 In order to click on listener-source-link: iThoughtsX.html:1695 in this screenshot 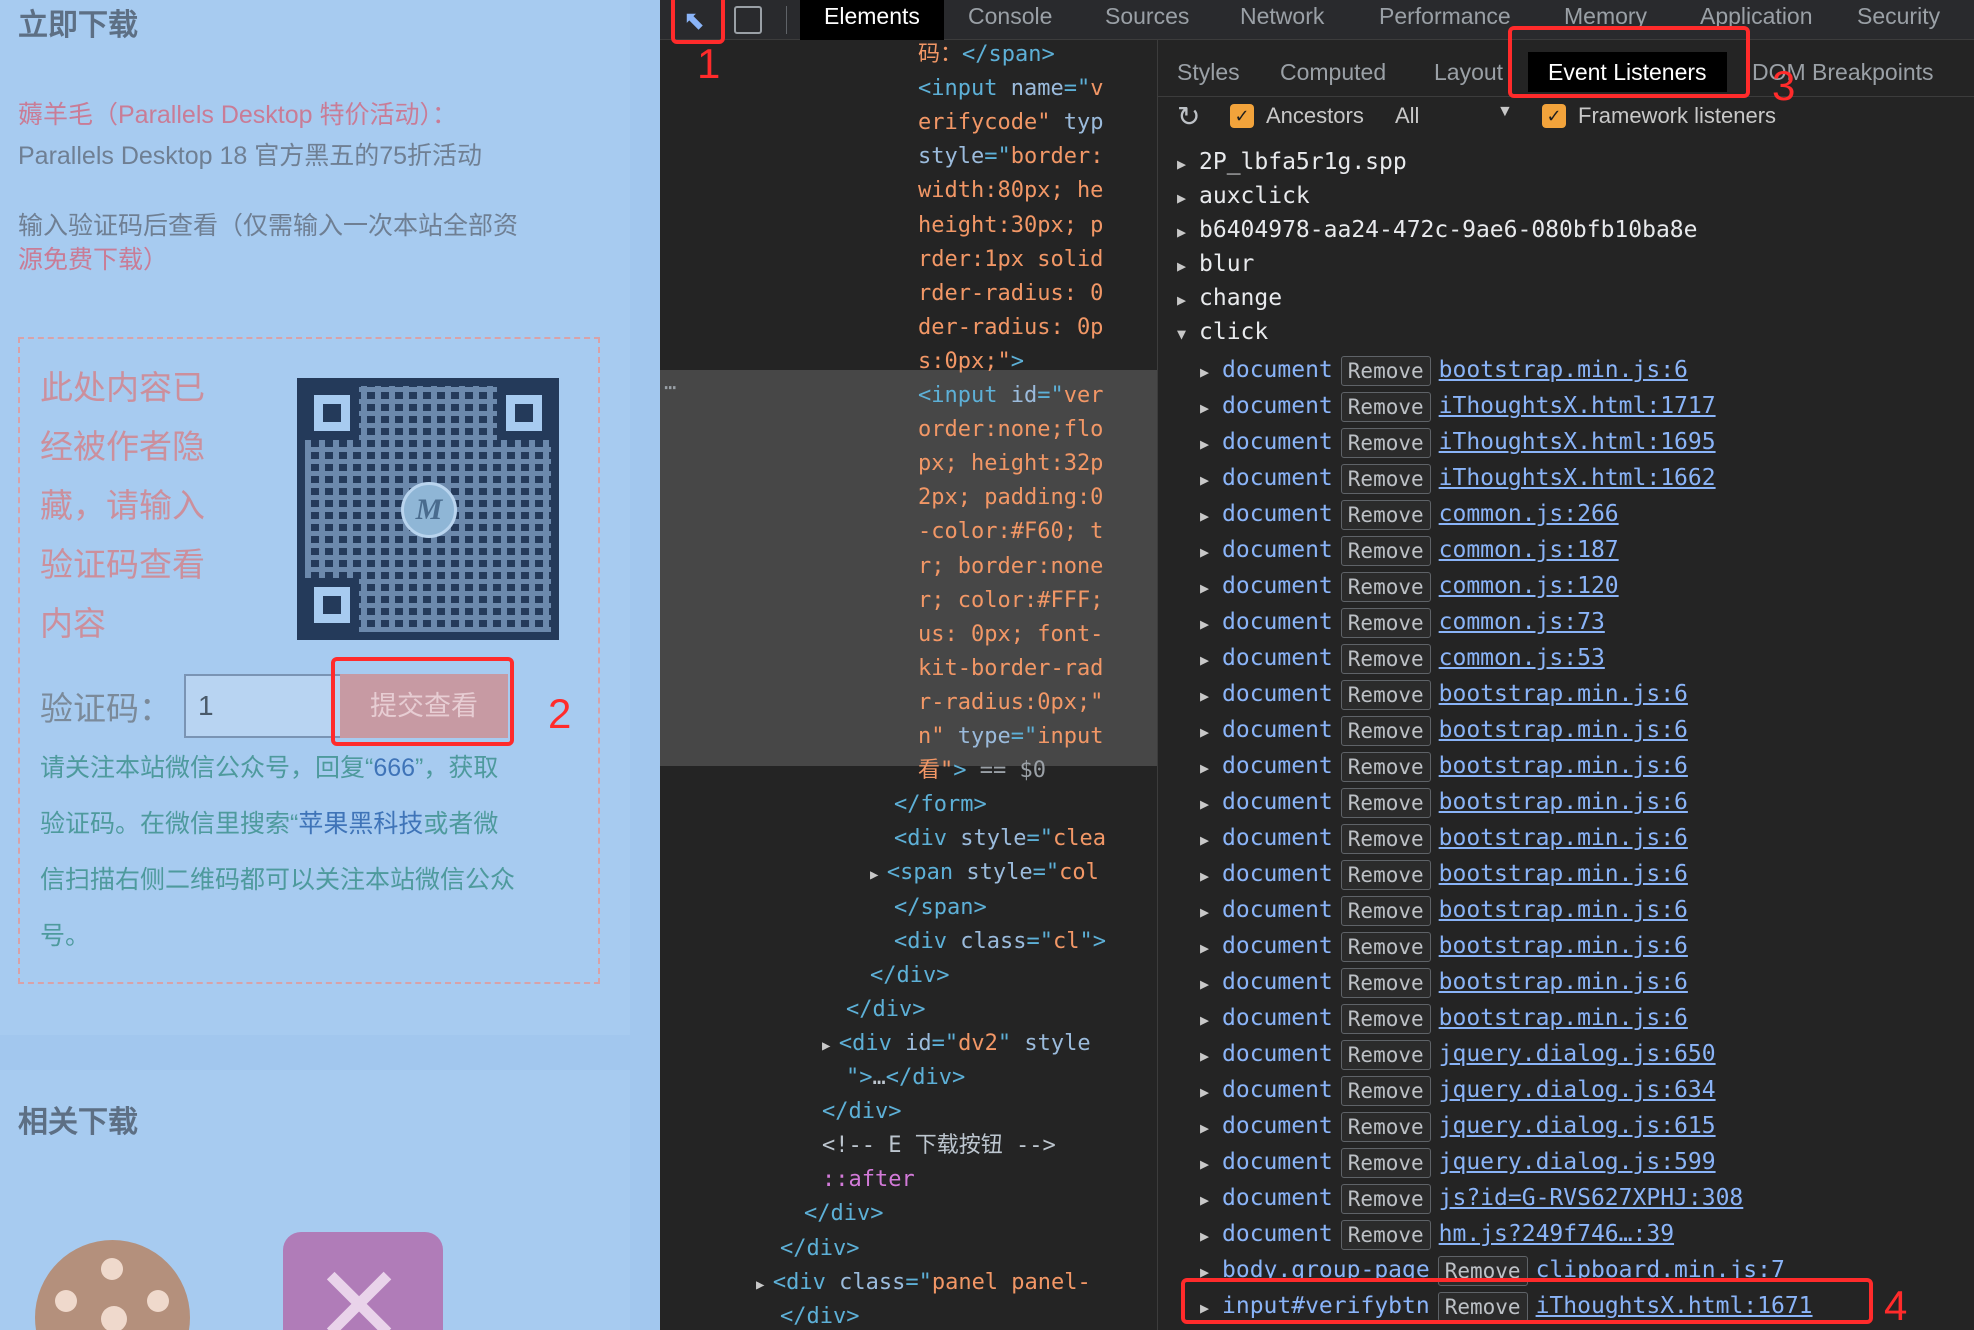, I will do `click(1577, 442)`.